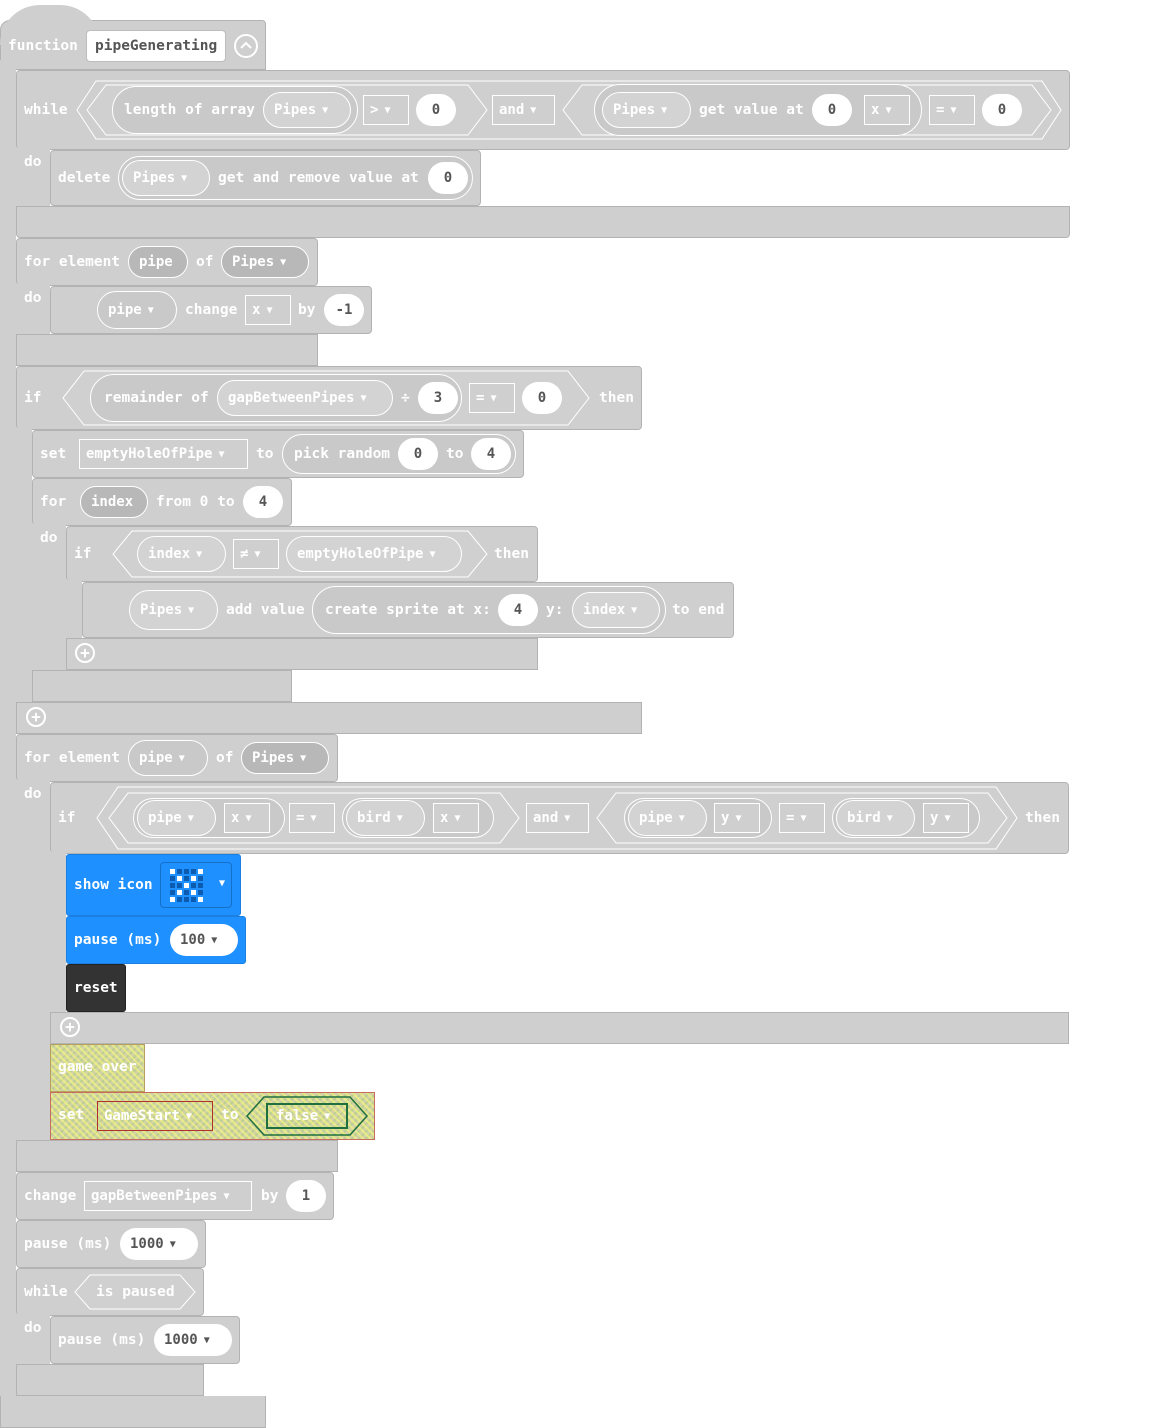 The height and width of the screenshot is (1428, 1172). Describe the element at coordinates (114, 502) in the screenshot. I see `index-variable: index` at that location.